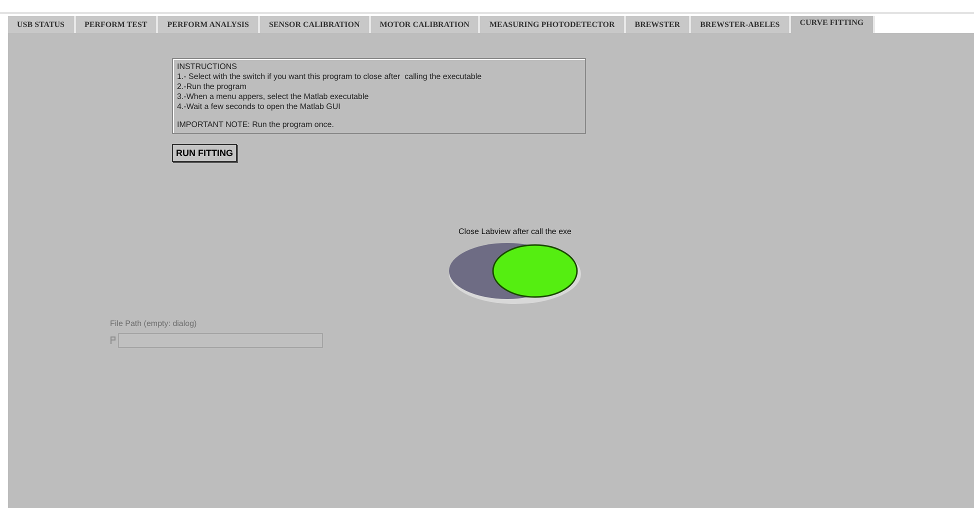 This screenshot has width=974, height=508. What do you see at coordinates (209, 24) in the screenshot?
I see `tab: PERFORM ANALYSIS` at bounding box center [209, 24].